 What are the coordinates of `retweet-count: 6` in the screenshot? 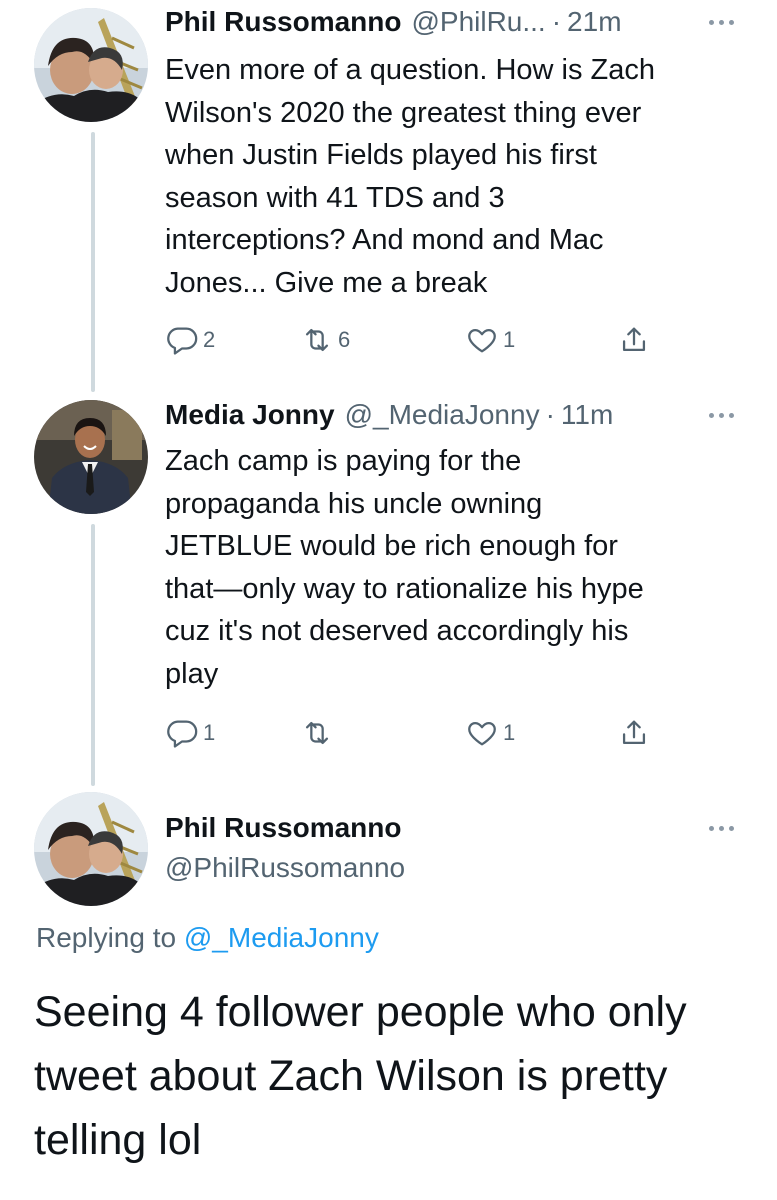 It's located at (344, 339).